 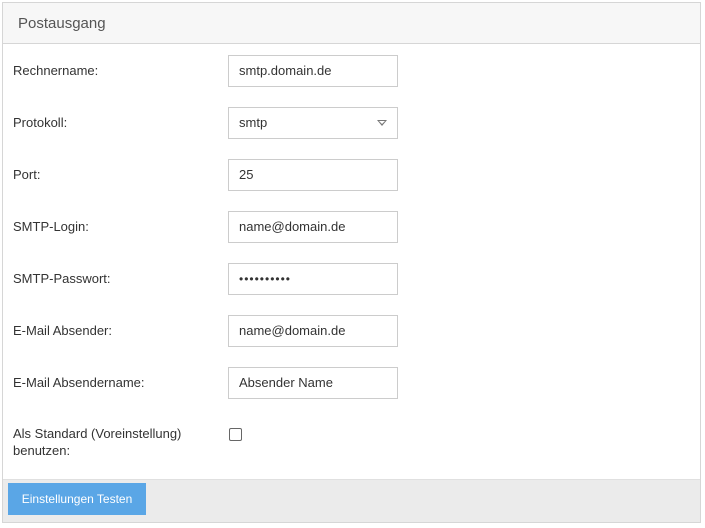 What do you see at coordinates (235, 434) in the screenshot?
I see `use-default-checkbox` at bounding box center [235, 434].